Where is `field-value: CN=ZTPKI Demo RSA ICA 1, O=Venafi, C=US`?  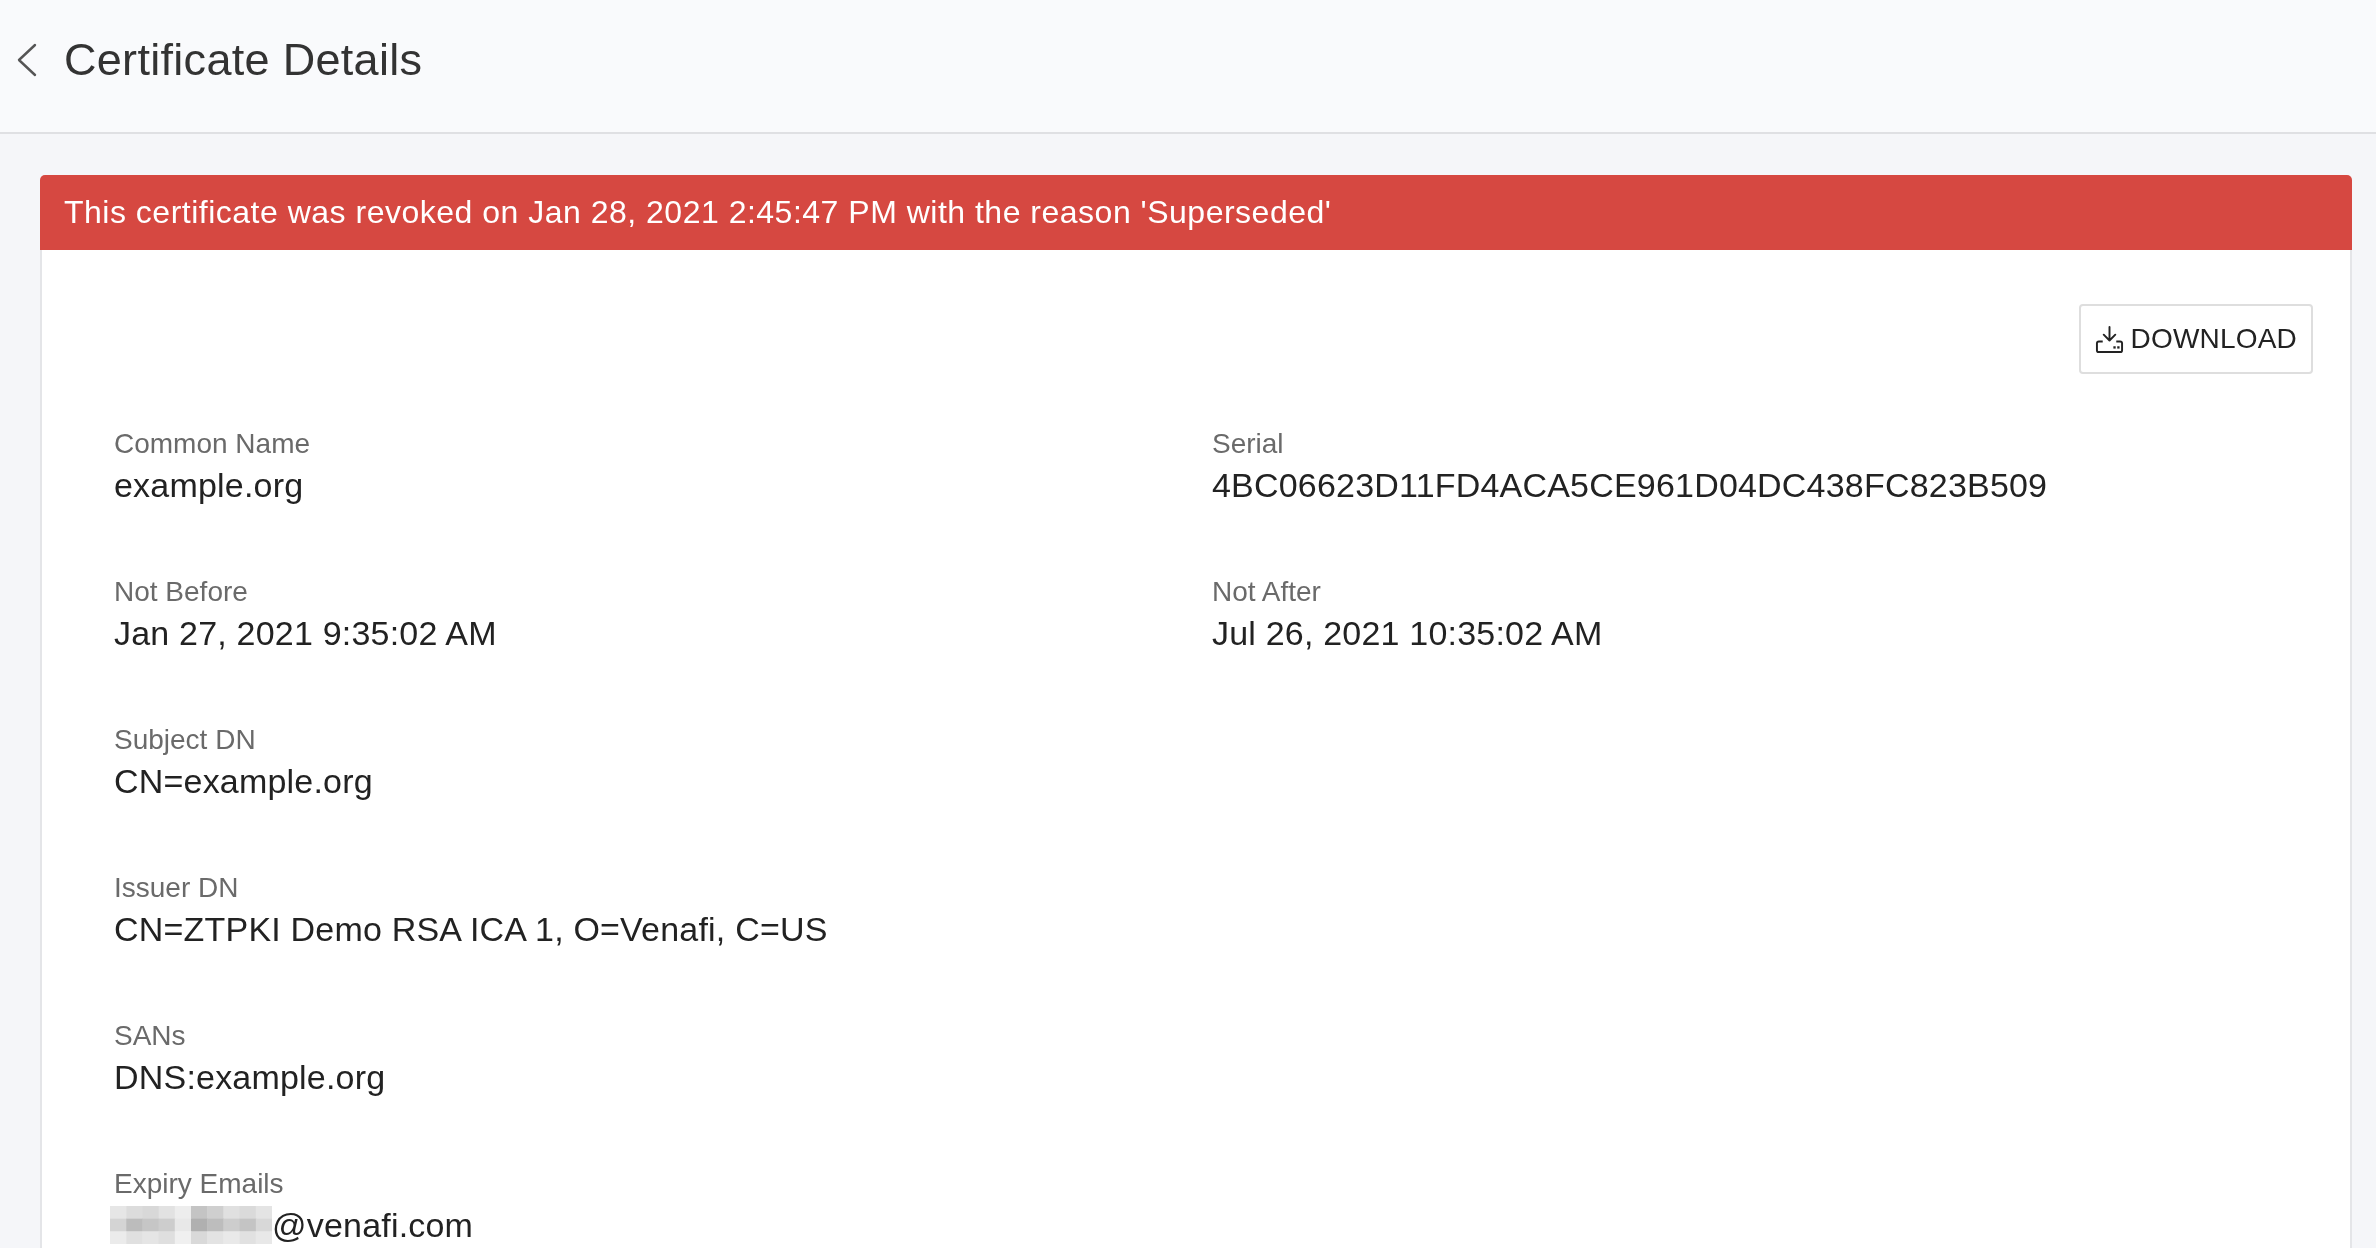
field-value: CN=ZTPKI Demo RSA ICA 1, O=Venafi, C=US is located at coordinates (471, 929).